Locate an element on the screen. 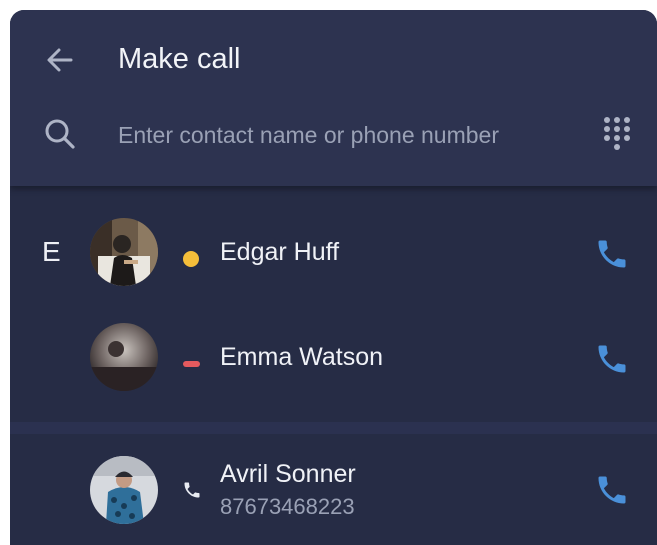  contact-name: Avril Sonner is located at coordinates (288, 474).